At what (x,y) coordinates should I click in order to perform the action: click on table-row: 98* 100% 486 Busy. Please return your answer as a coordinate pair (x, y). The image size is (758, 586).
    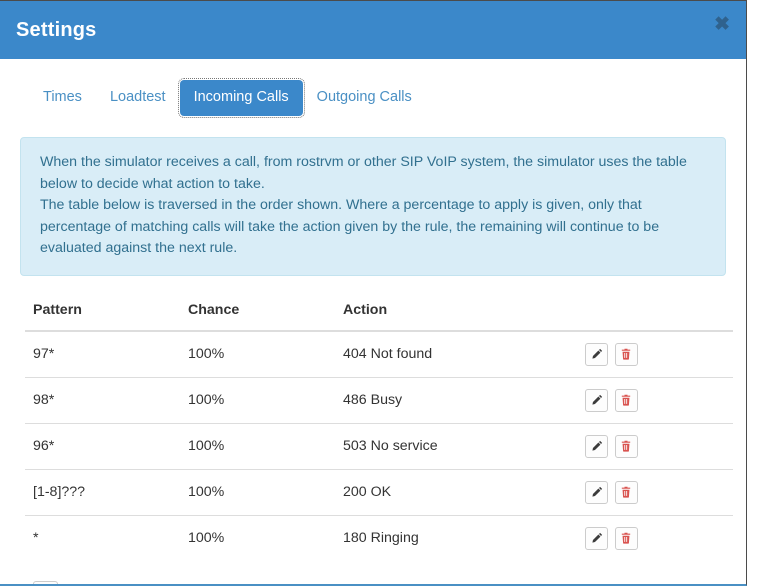
    Looking at the image, I should click on (379, 400).